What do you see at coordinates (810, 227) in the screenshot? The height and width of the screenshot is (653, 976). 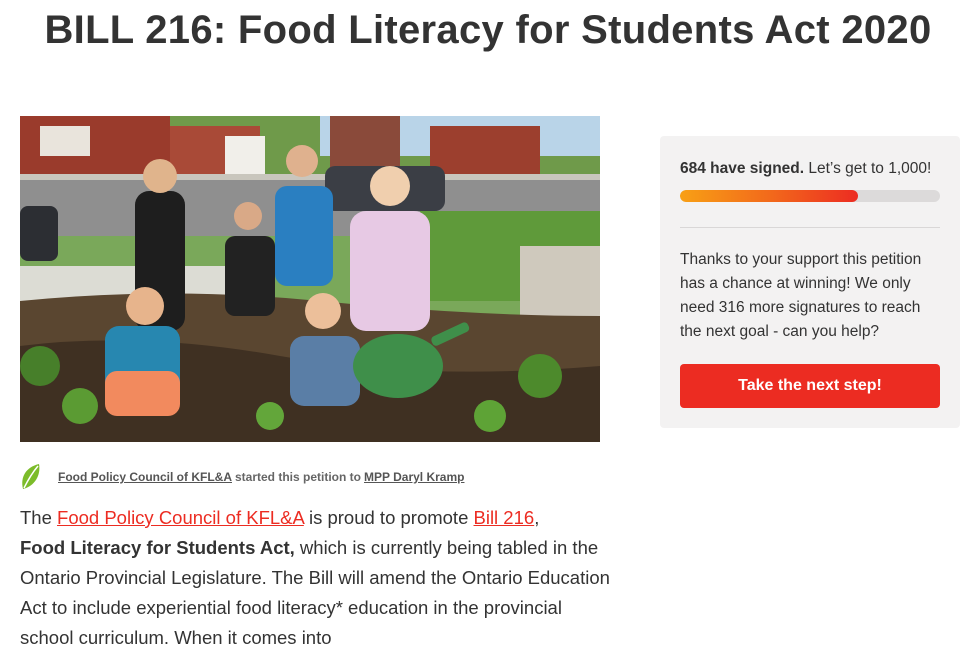 I see `divider` at bounding box center [810, 227].